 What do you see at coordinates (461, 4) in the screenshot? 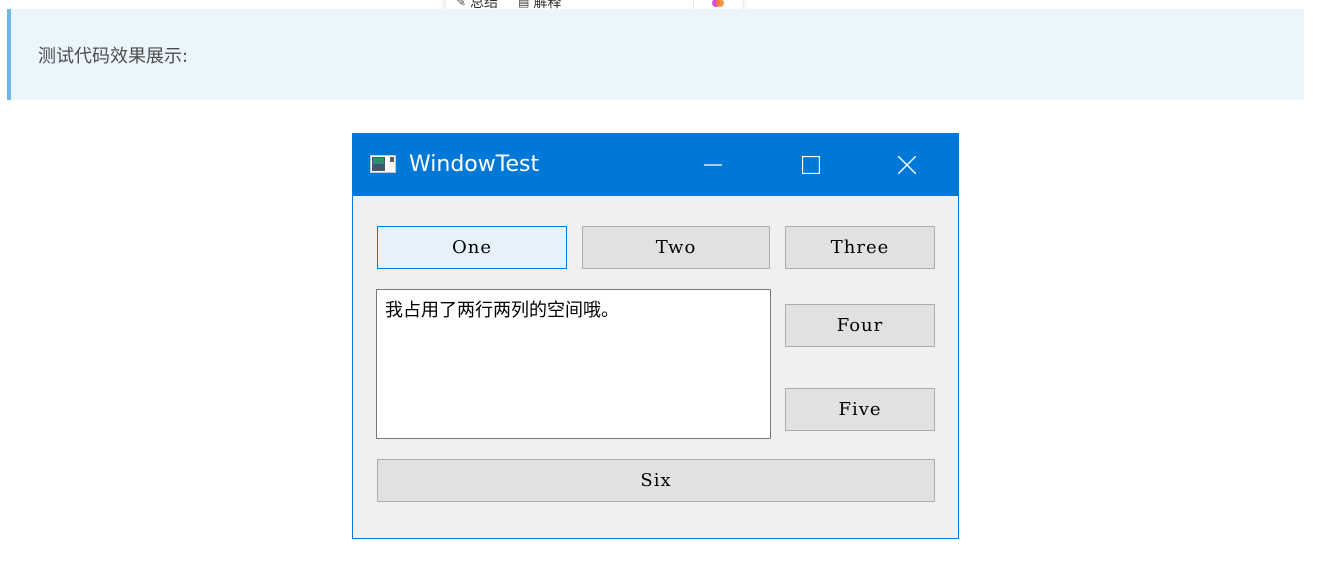
I see `summarize-icon: ✎` at bounding box center [461, 4].